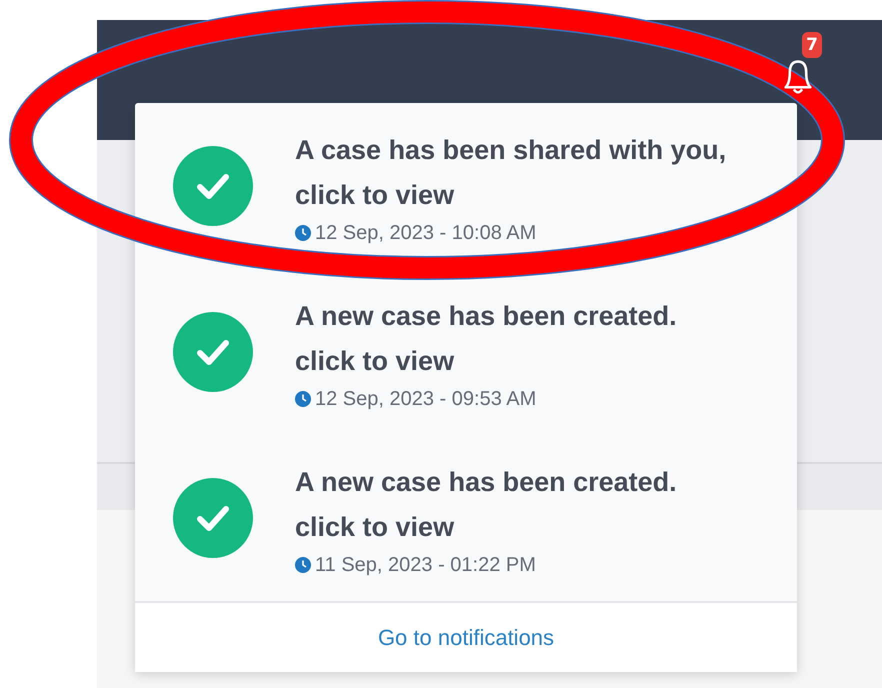 This screenshot has height=688, width=882. What do you see at coordinates (812, 45) in the screenshot?
I see `notification-count: 7` at bounding box center [812, 45].